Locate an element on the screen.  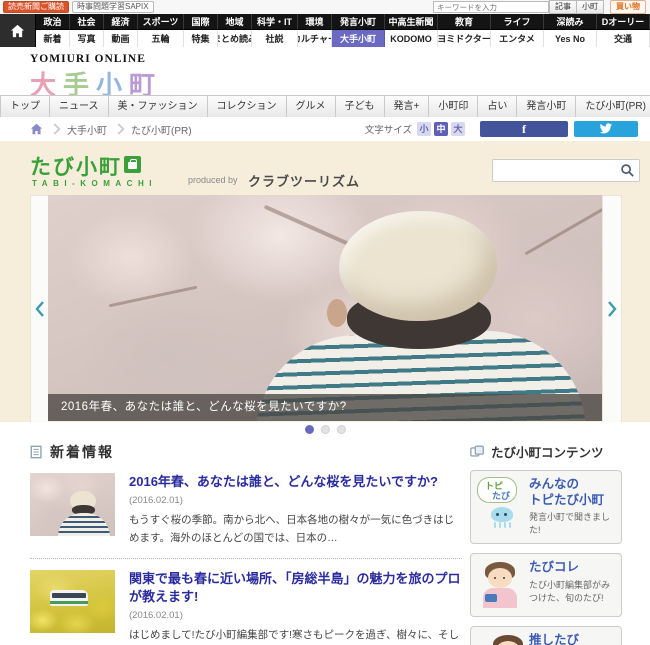
speech-bubble: トピ たび is located at coordinates (497, 490).